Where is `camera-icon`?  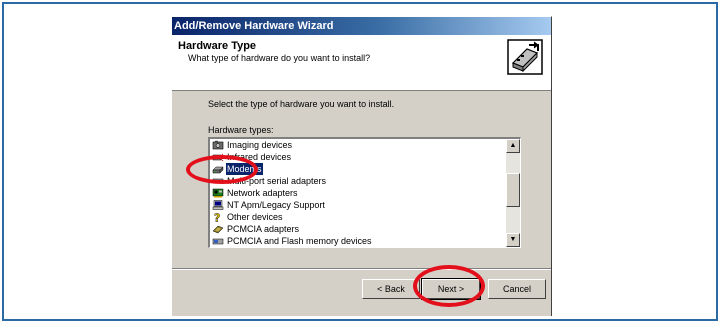
camera-icon is located at coordinates (218, 145).